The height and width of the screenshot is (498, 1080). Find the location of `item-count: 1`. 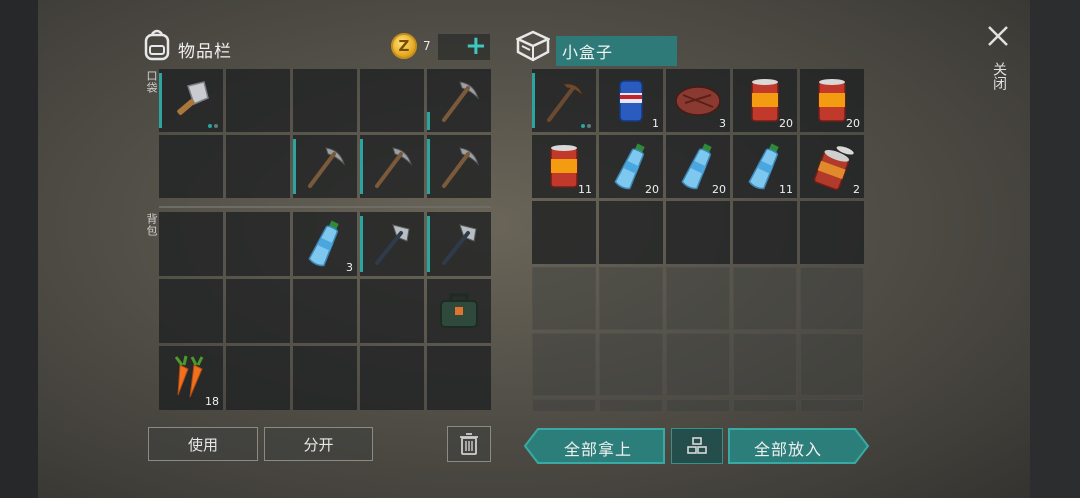

item-count: 1 is located at coordinates (655, 123).